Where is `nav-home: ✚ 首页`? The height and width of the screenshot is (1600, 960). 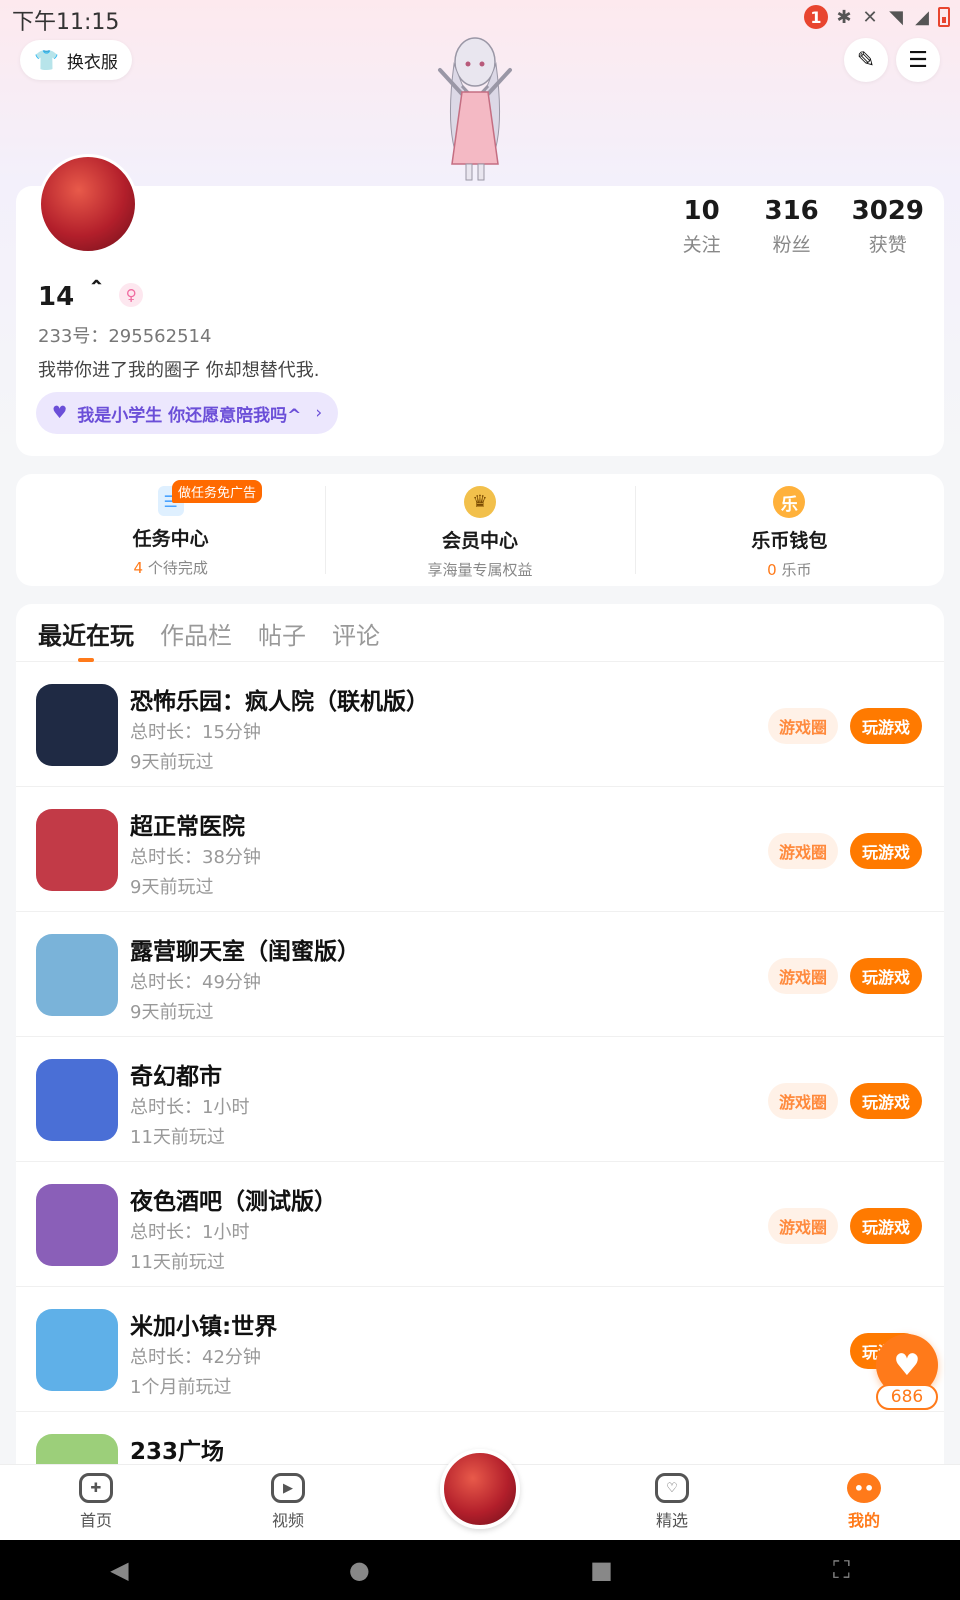 nav-home: ✚ 首页 is located at coordinates (96, 1502).